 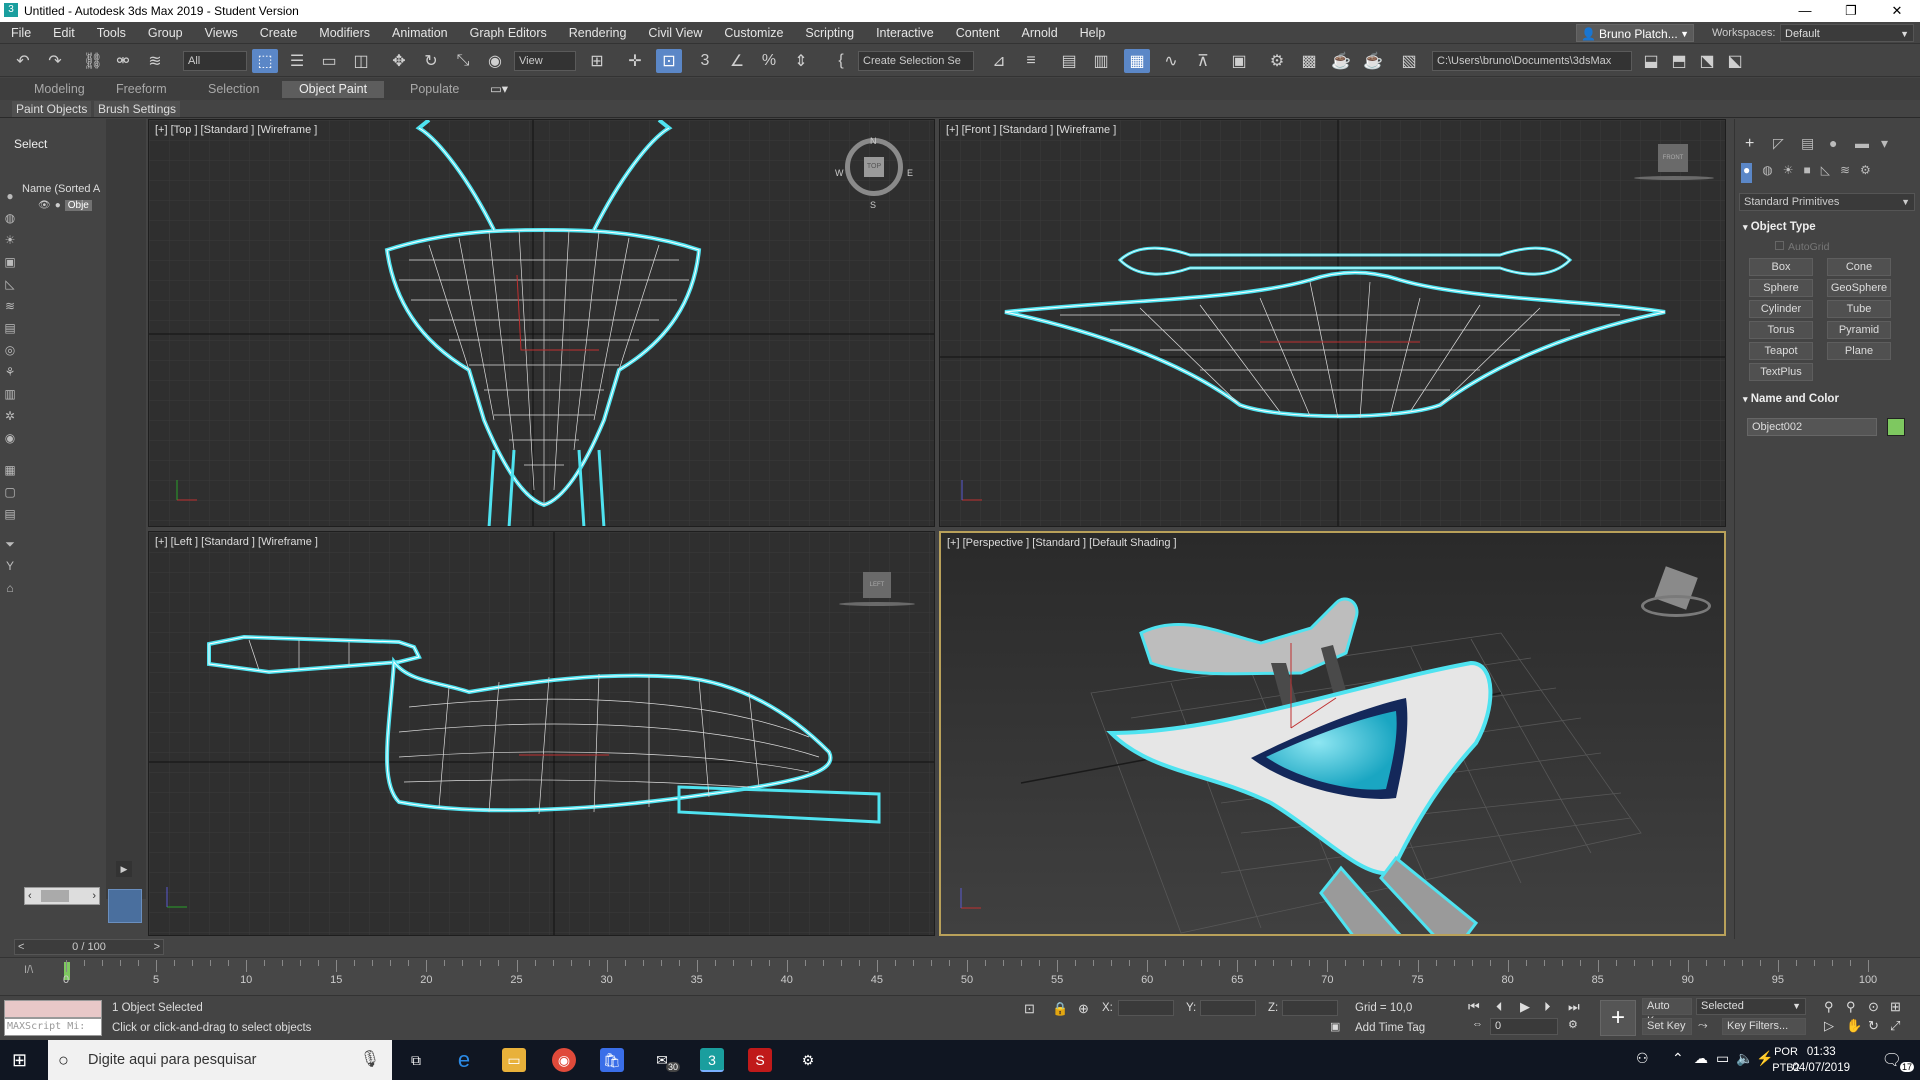 I want to click on menu-animation: Animation, so click(x=420, y=33).